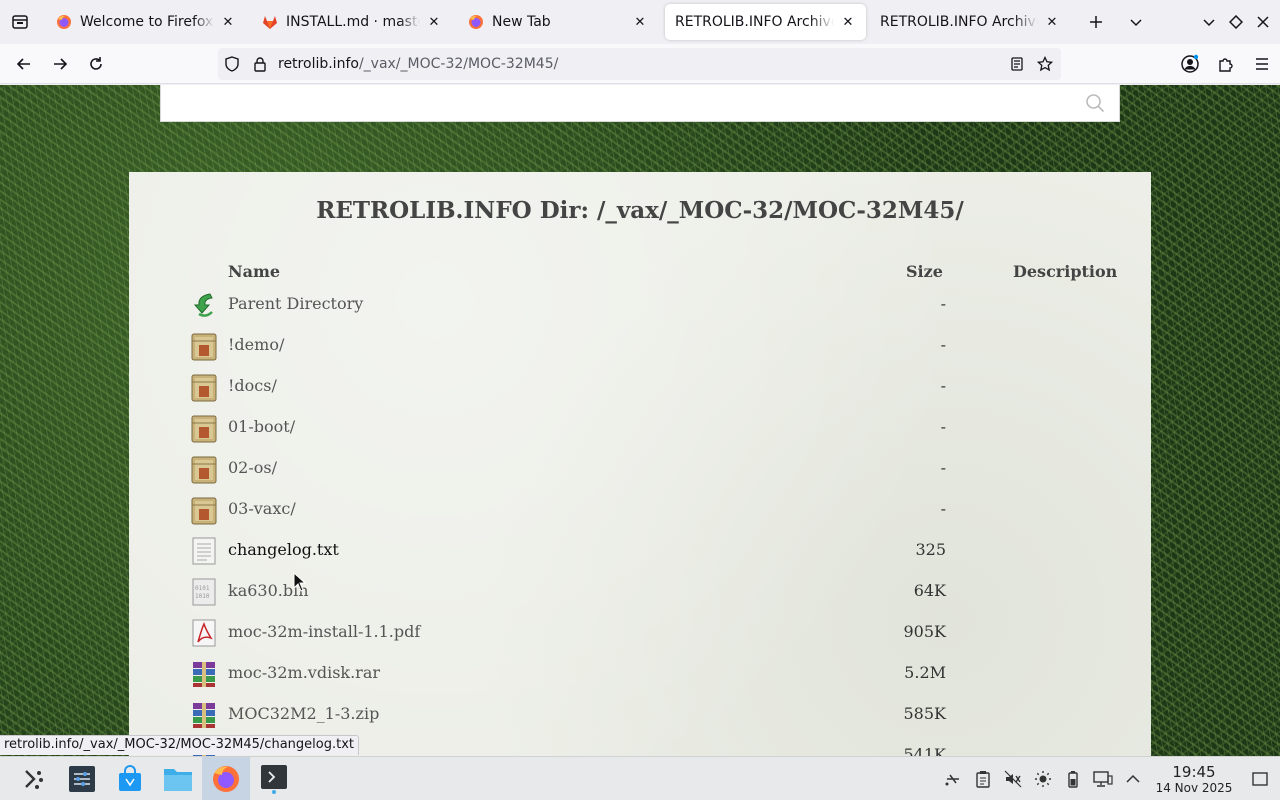  Describe the element at coordinates (1260, 778) in the screenshot. I see `show-desktop-button` at that location.